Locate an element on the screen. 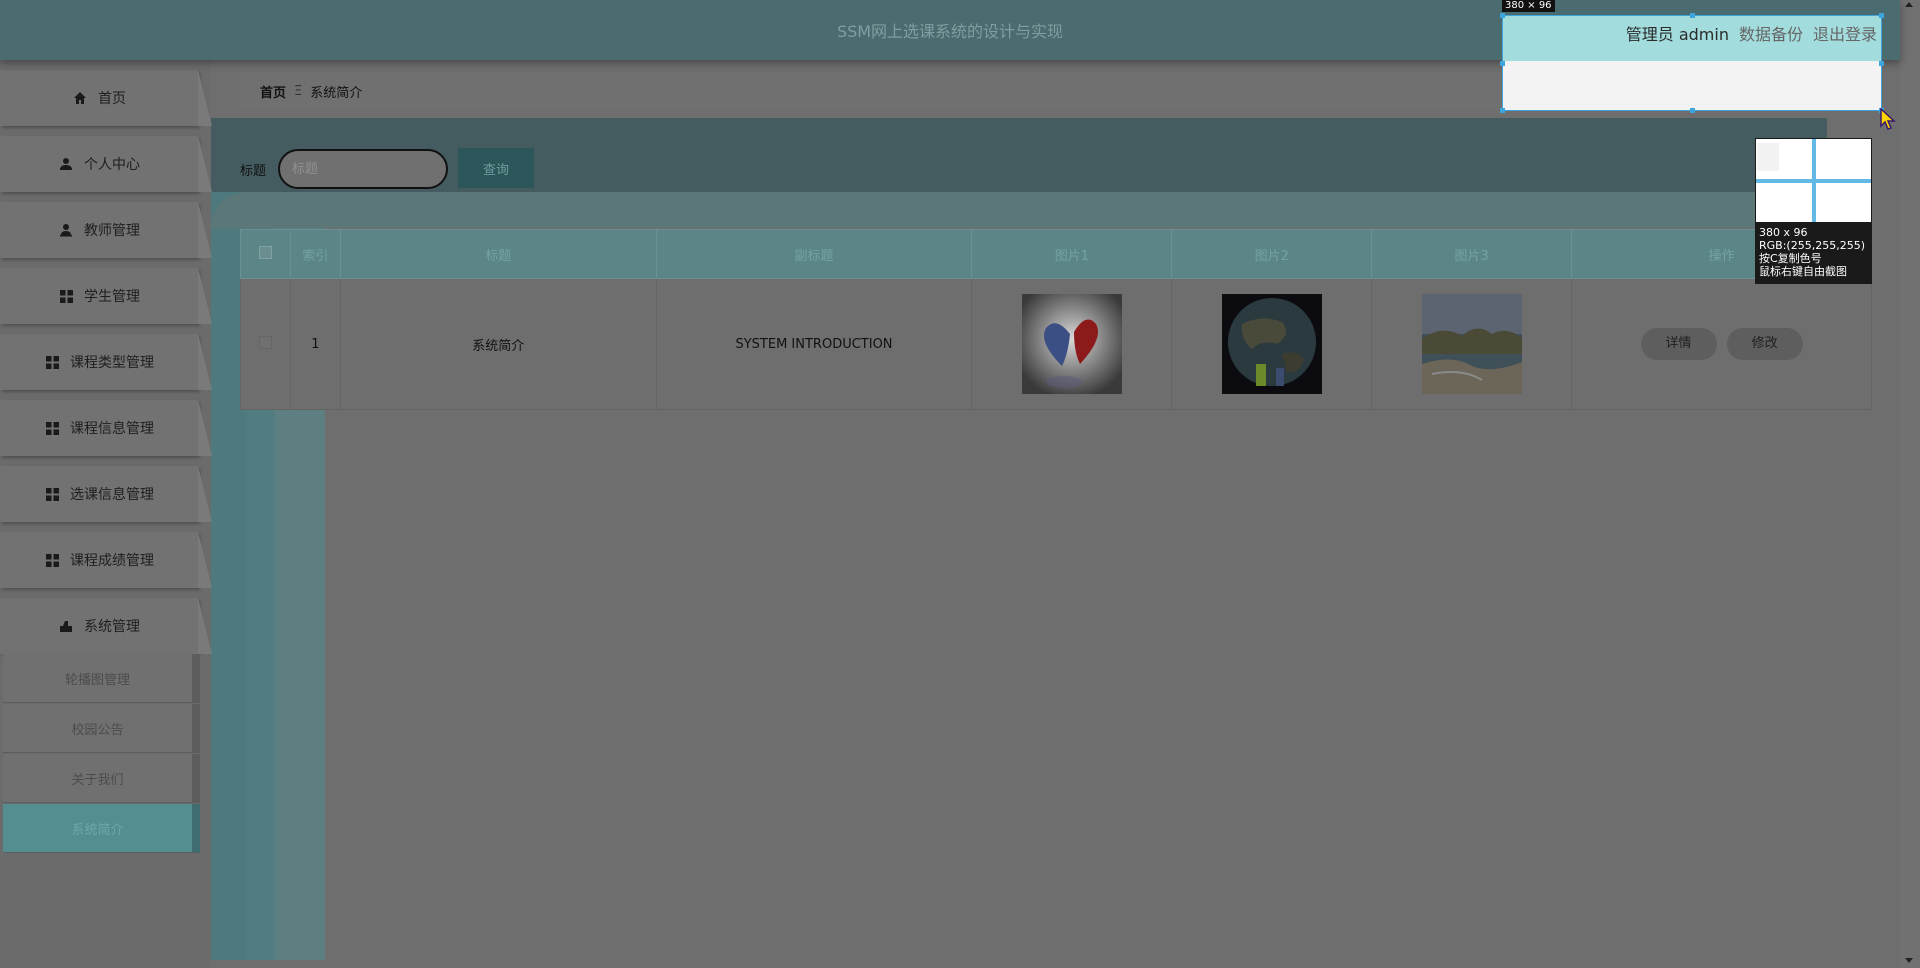  sidebar-item-label: 课程成绩管理 is located at coordinates (112, 561).